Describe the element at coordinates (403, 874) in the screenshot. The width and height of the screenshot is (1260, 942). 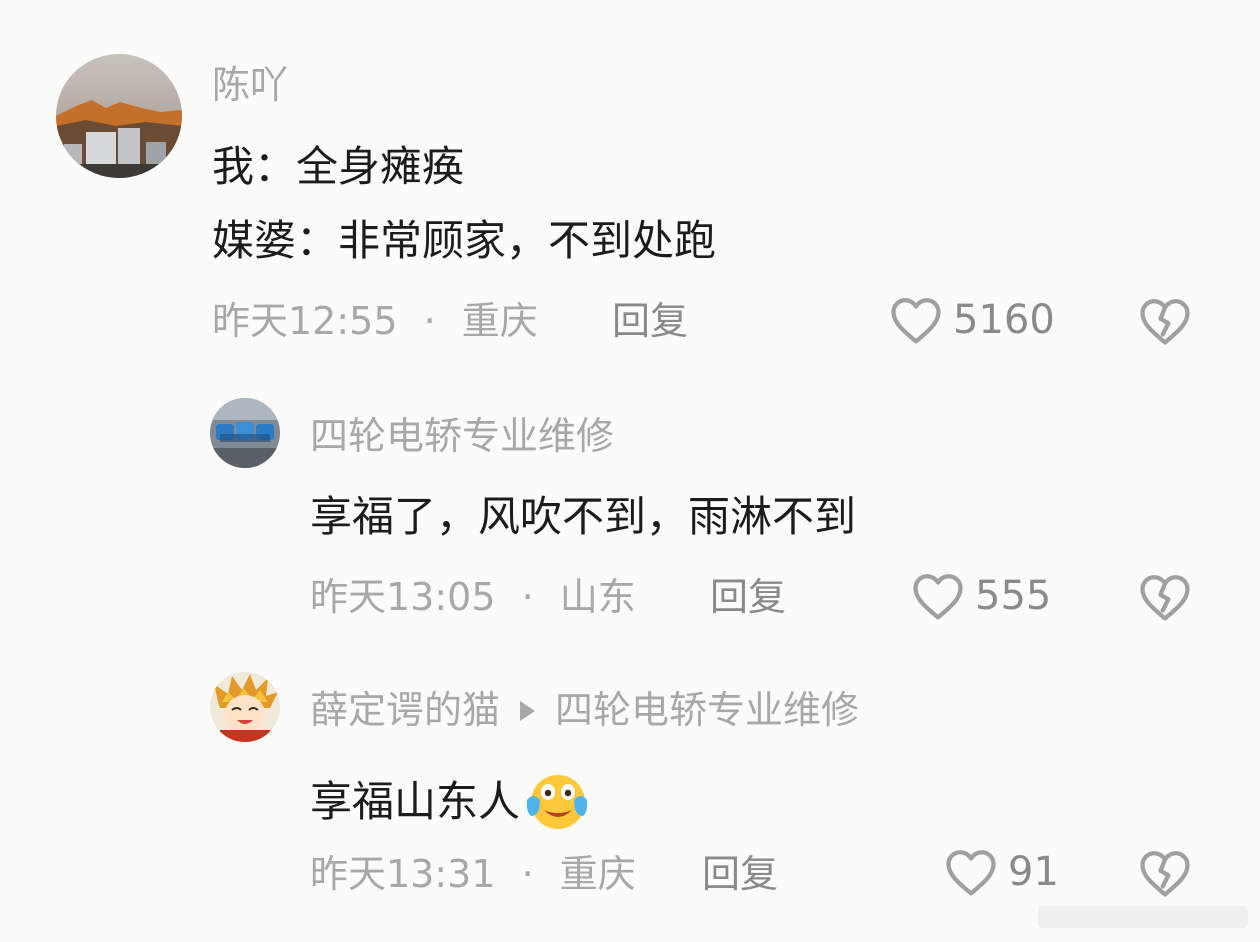
I see `comment-time: 昨天13:31` at that location.